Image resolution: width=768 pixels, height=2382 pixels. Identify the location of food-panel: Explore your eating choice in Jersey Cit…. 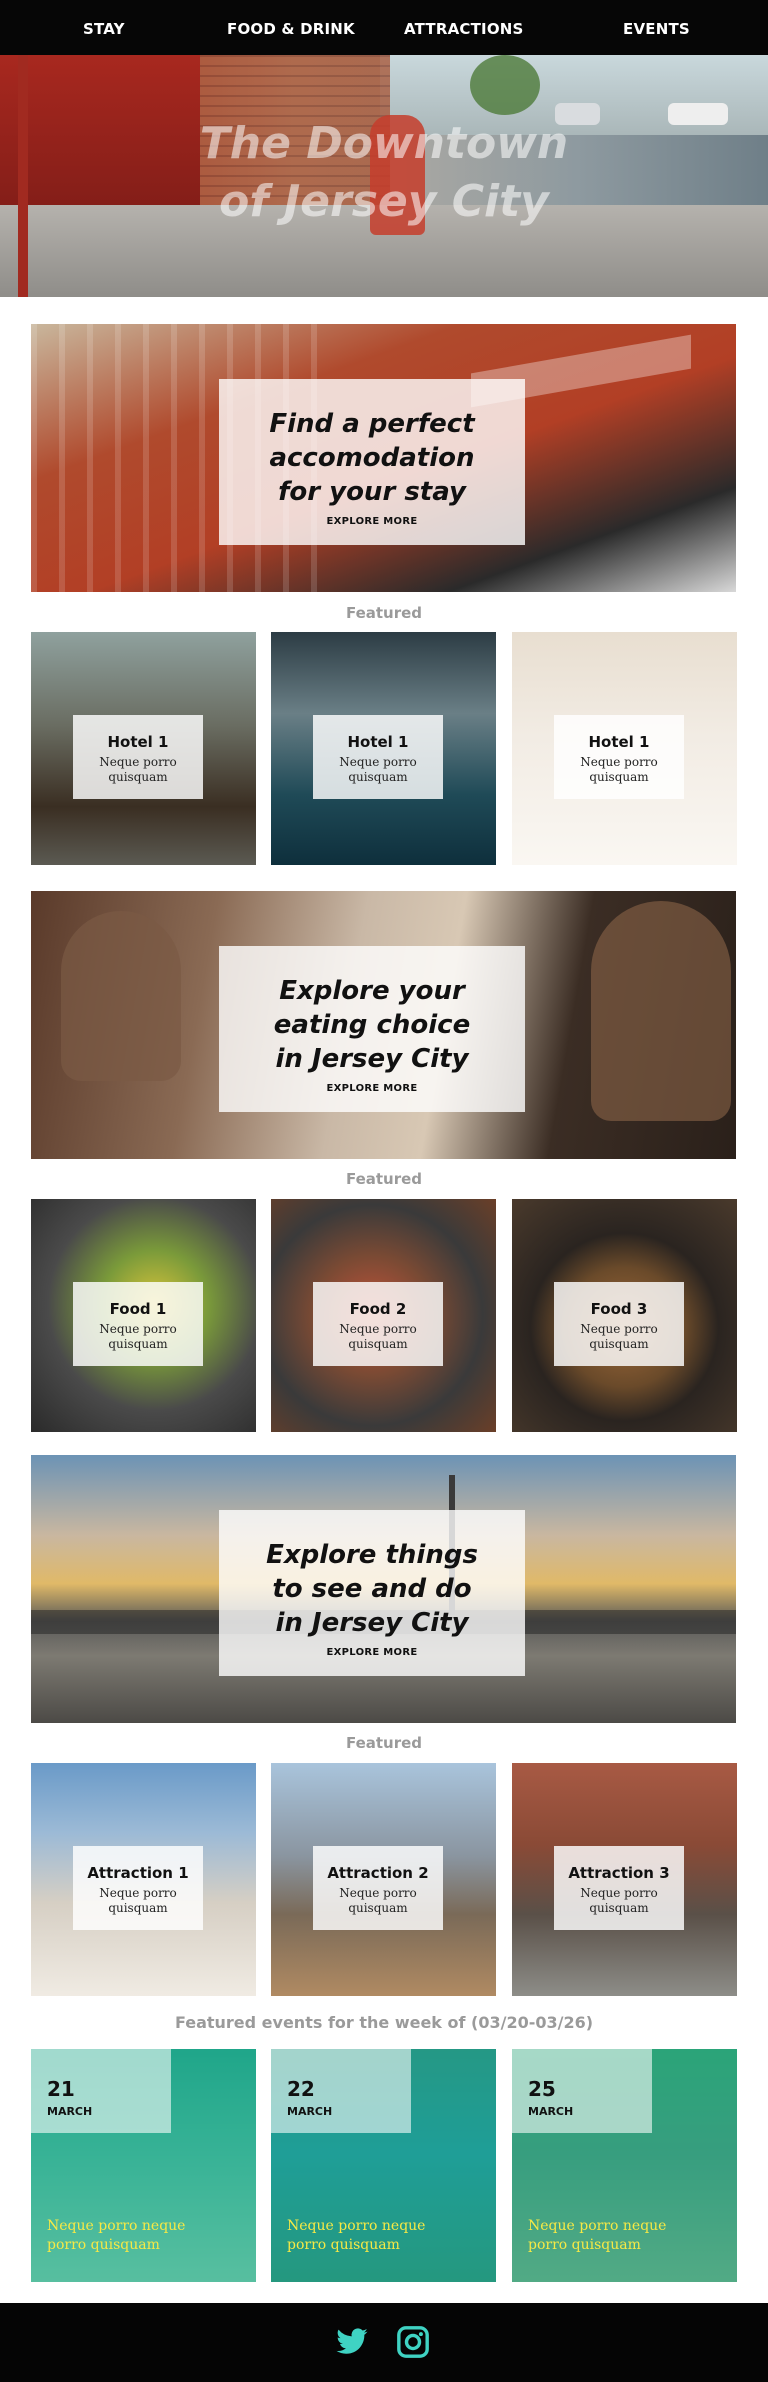
(372, 1029).